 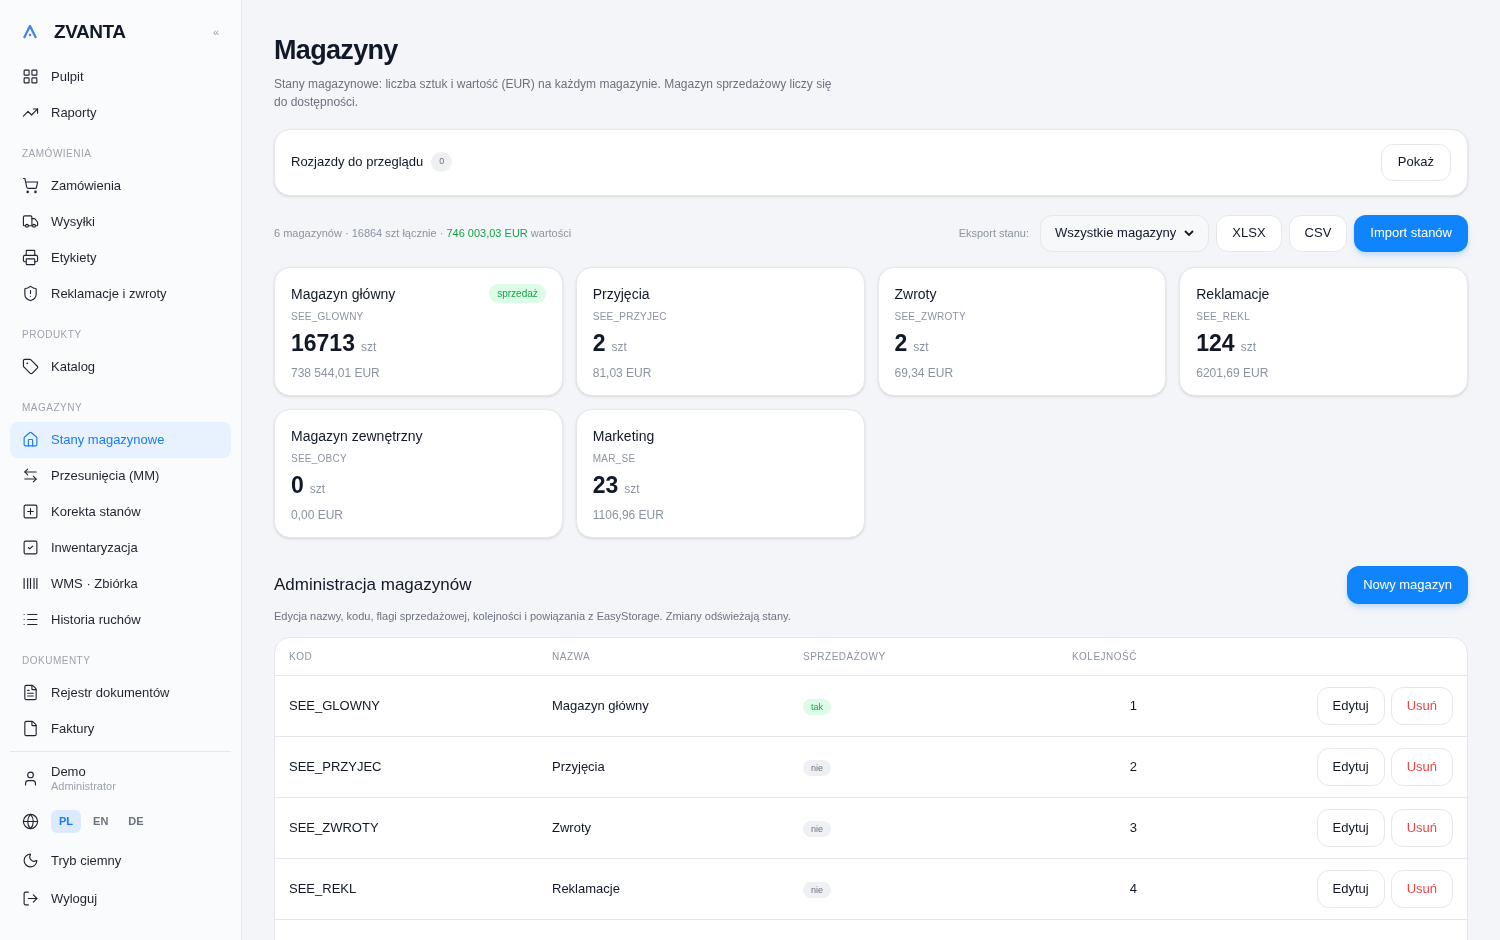 I want to click on nav-item: Raporty, so click(x=120, y=112).